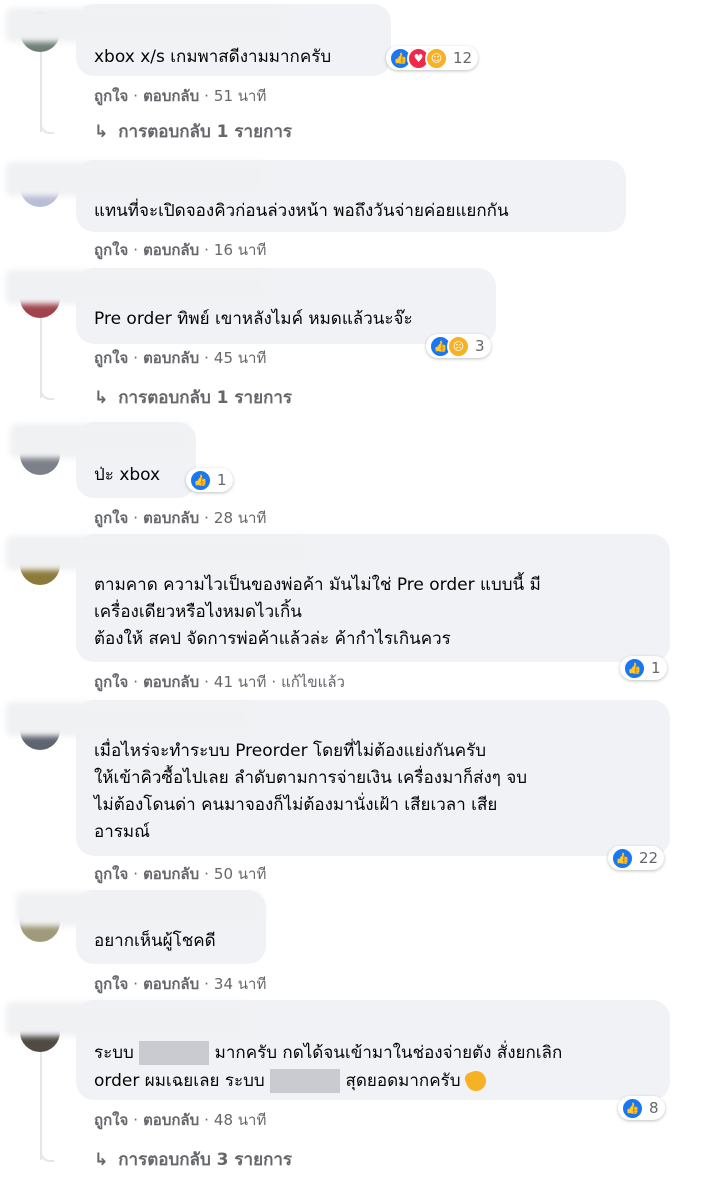 The image size is (728, 1185). Describe the element at coordinates (198, 612) in the screenshot. I see `comment-text-line: เครื่องเดียวหรือไงหมดไวเกิ้น` at that location.